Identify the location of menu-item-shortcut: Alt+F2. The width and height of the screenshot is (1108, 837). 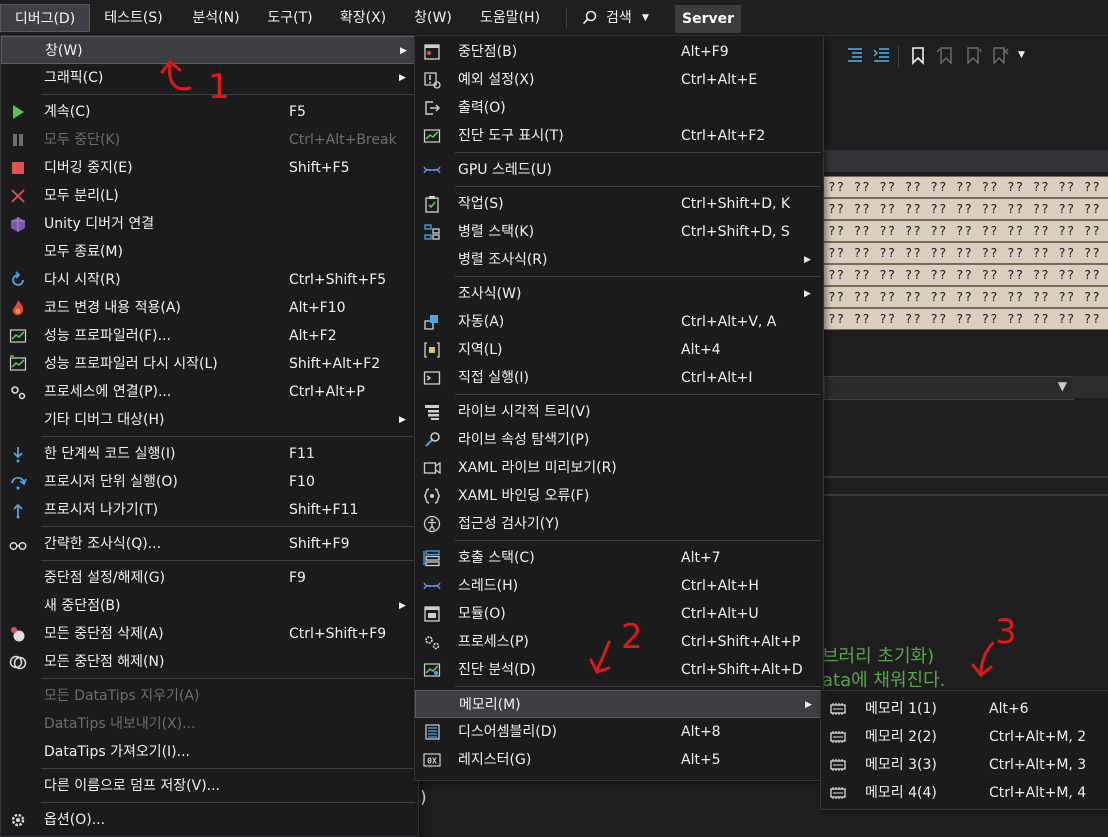
(313, 336).